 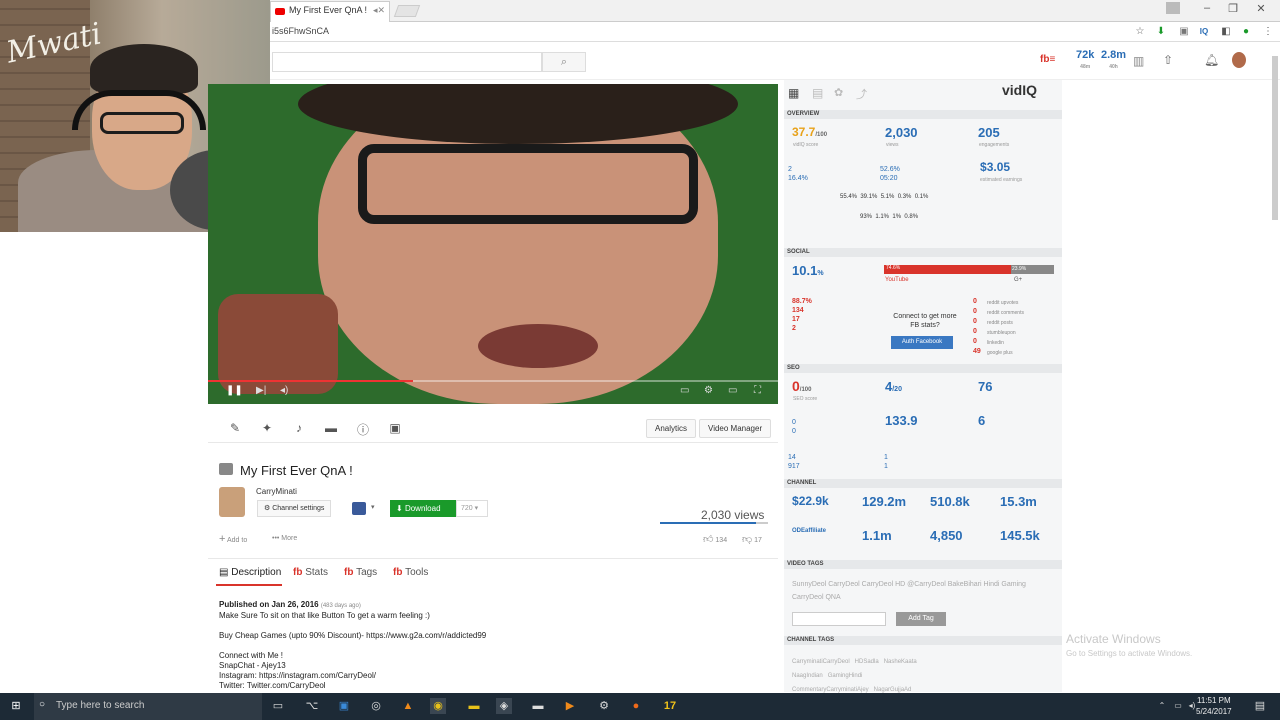 I want to click on channel-settings-label: Channel settings, so click(x=298, y=508).